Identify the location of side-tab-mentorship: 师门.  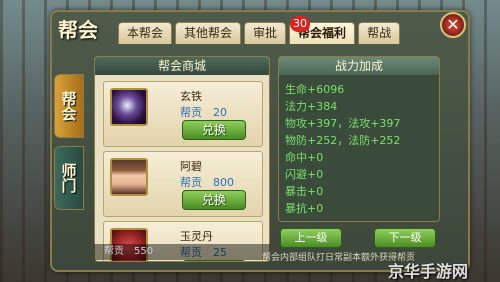
(69, 178).